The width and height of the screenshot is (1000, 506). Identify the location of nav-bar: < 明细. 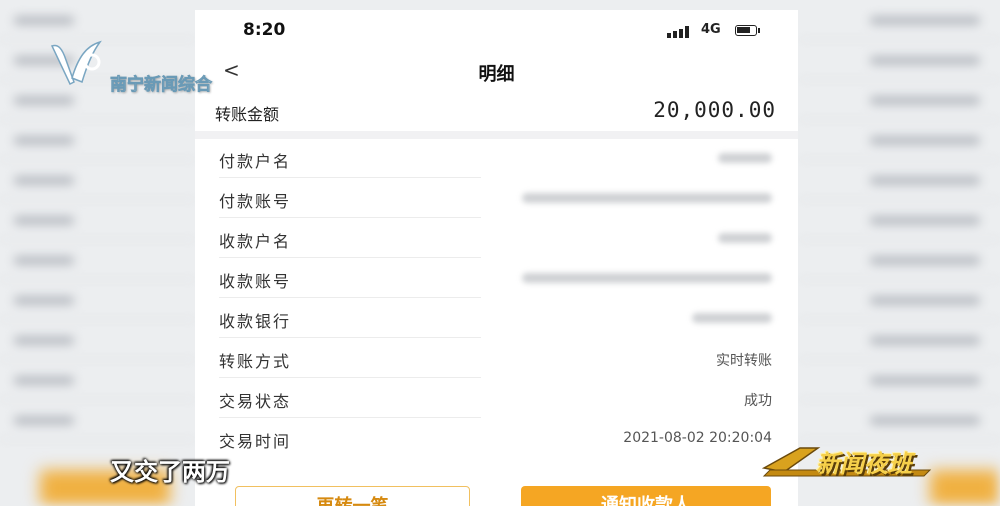
(496, 71).